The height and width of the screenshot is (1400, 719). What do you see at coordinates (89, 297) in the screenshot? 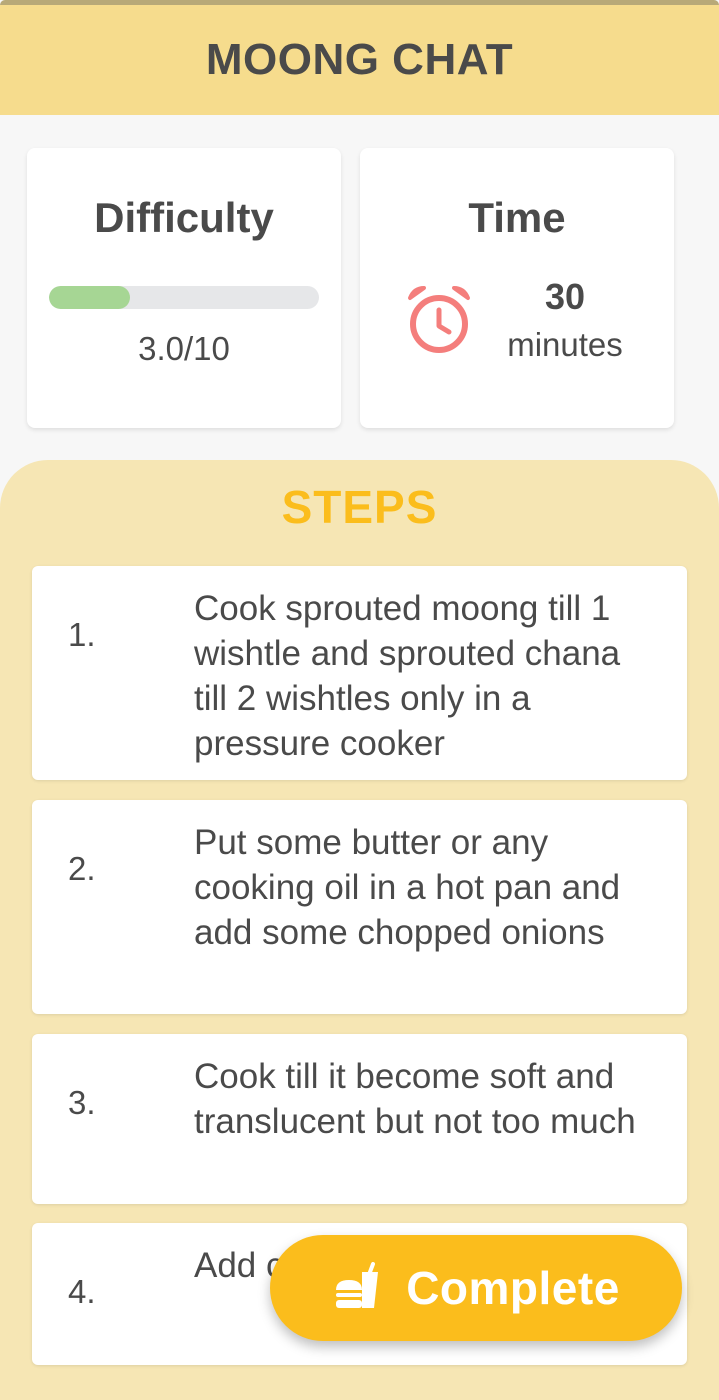
I see `difficulty-progress-fill` at bounding box center [89, 297].